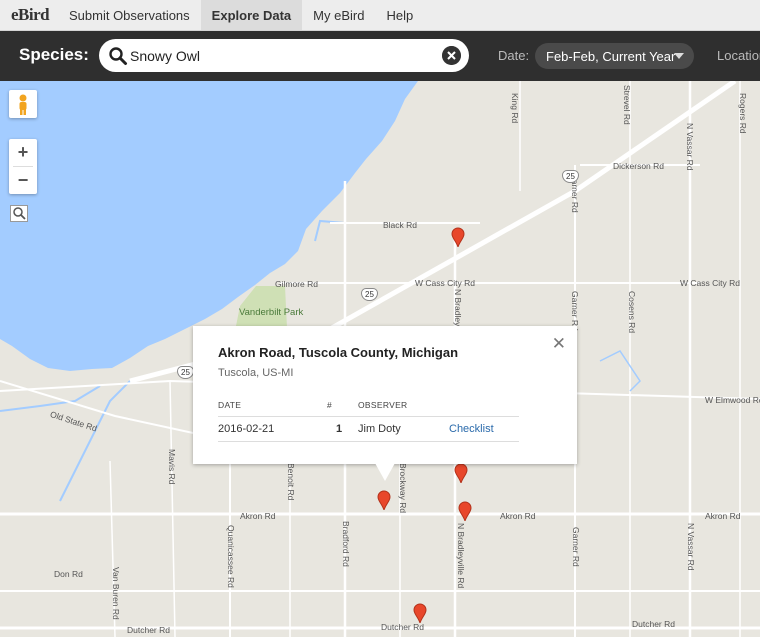 The width and height of the screenshot is (760, 637). Describe the element at coordinates (258, 516) in the screenshot. I see `label-akron-rd-west: Akron Rd` at that location.